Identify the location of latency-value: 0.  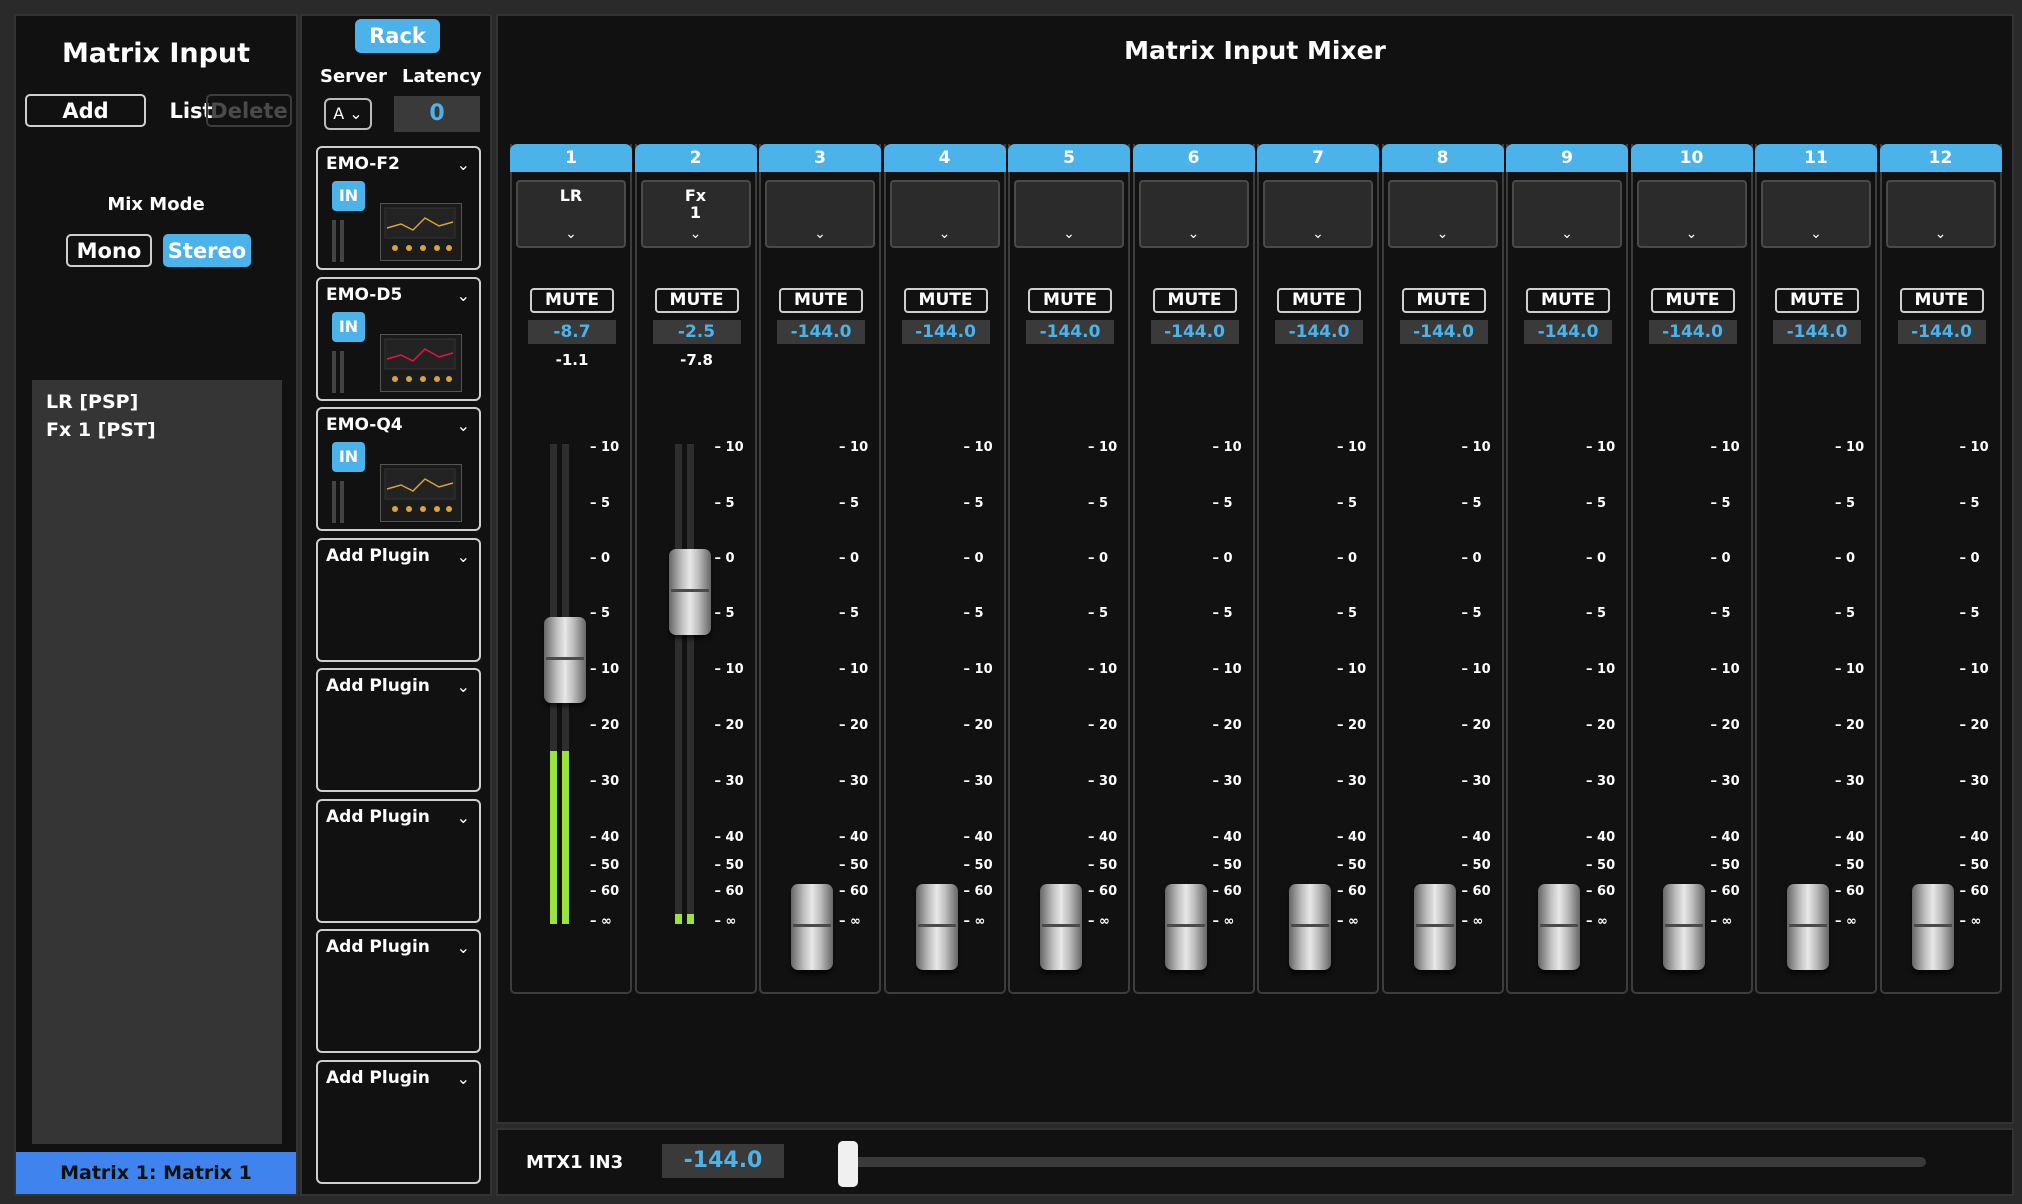
(437, 114).